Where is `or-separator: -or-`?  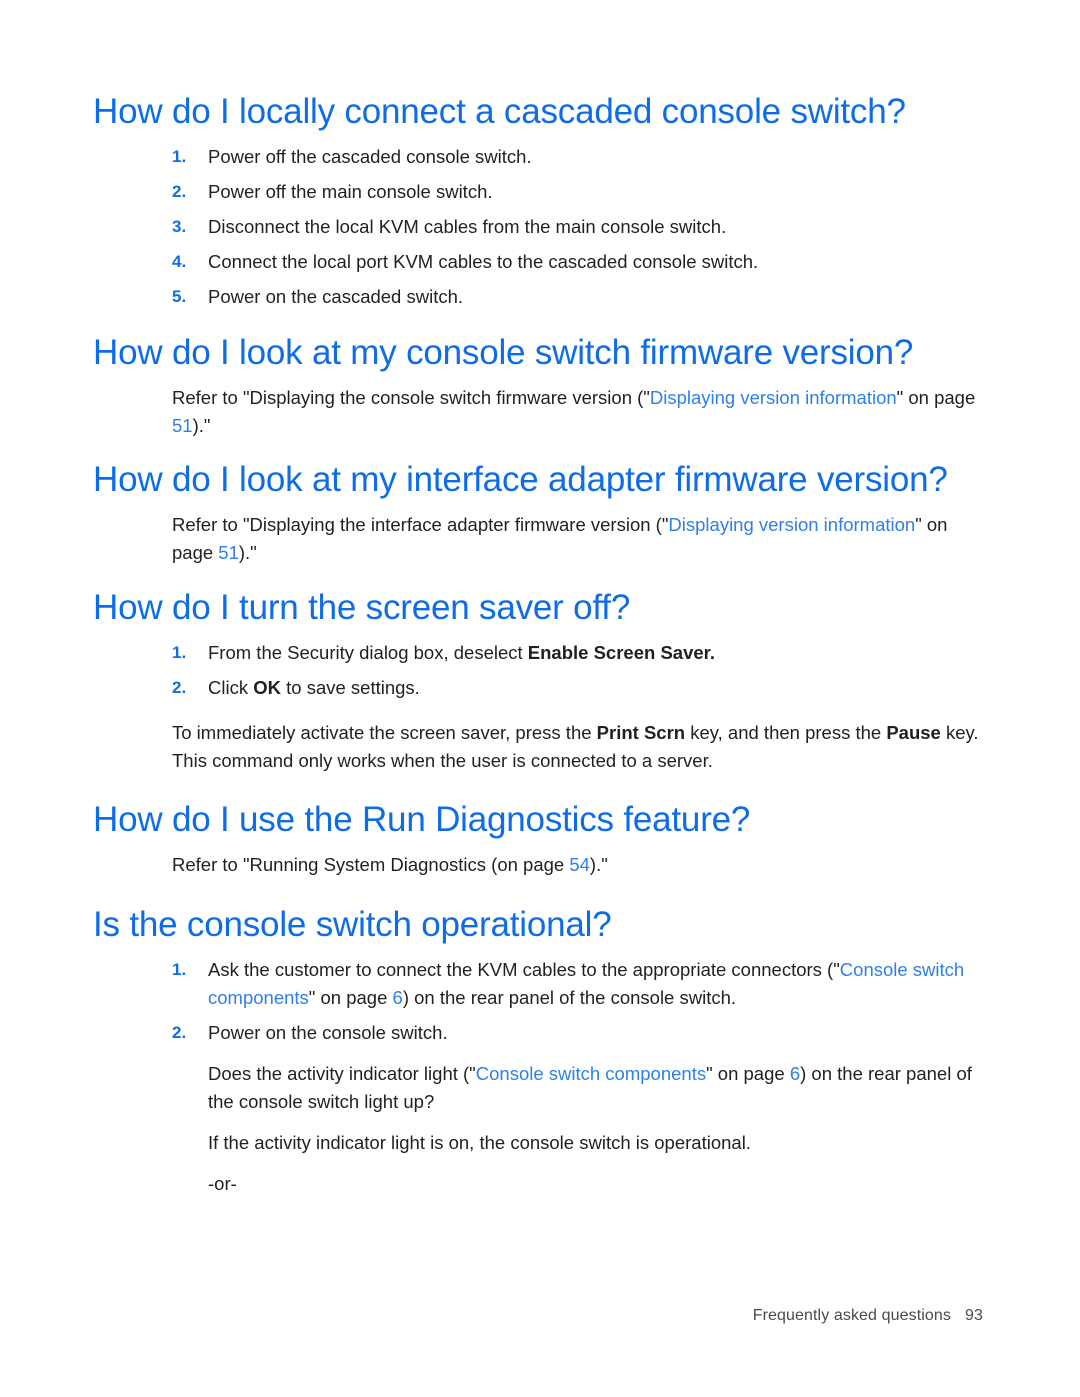
or-separator: -or- is located at coordinates (222, 1183).